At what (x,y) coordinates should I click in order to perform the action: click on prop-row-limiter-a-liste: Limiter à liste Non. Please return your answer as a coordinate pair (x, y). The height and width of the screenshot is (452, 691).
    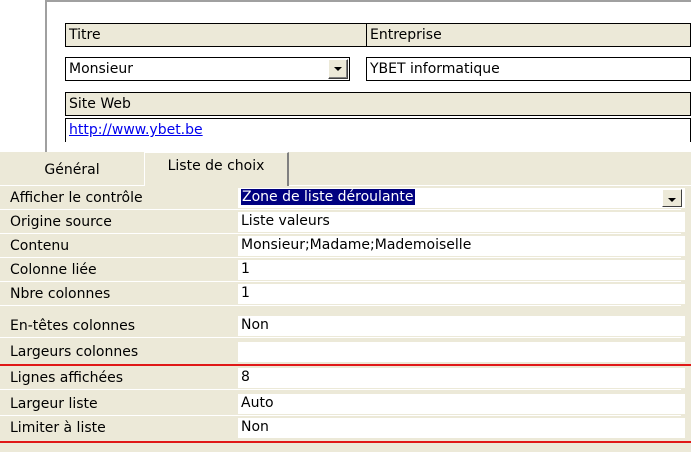
    Looking at the image, I should click on (345, 428).